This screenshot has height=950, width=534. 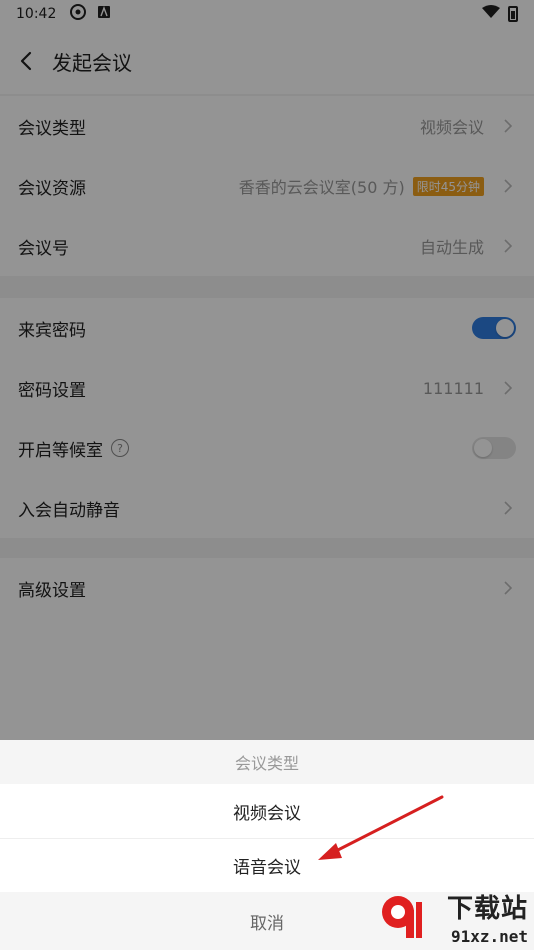 What do you see at coordinates (487, 909) in the screenshot?
I see `watermark-title: 下载站` at bounding box center [487, 909].